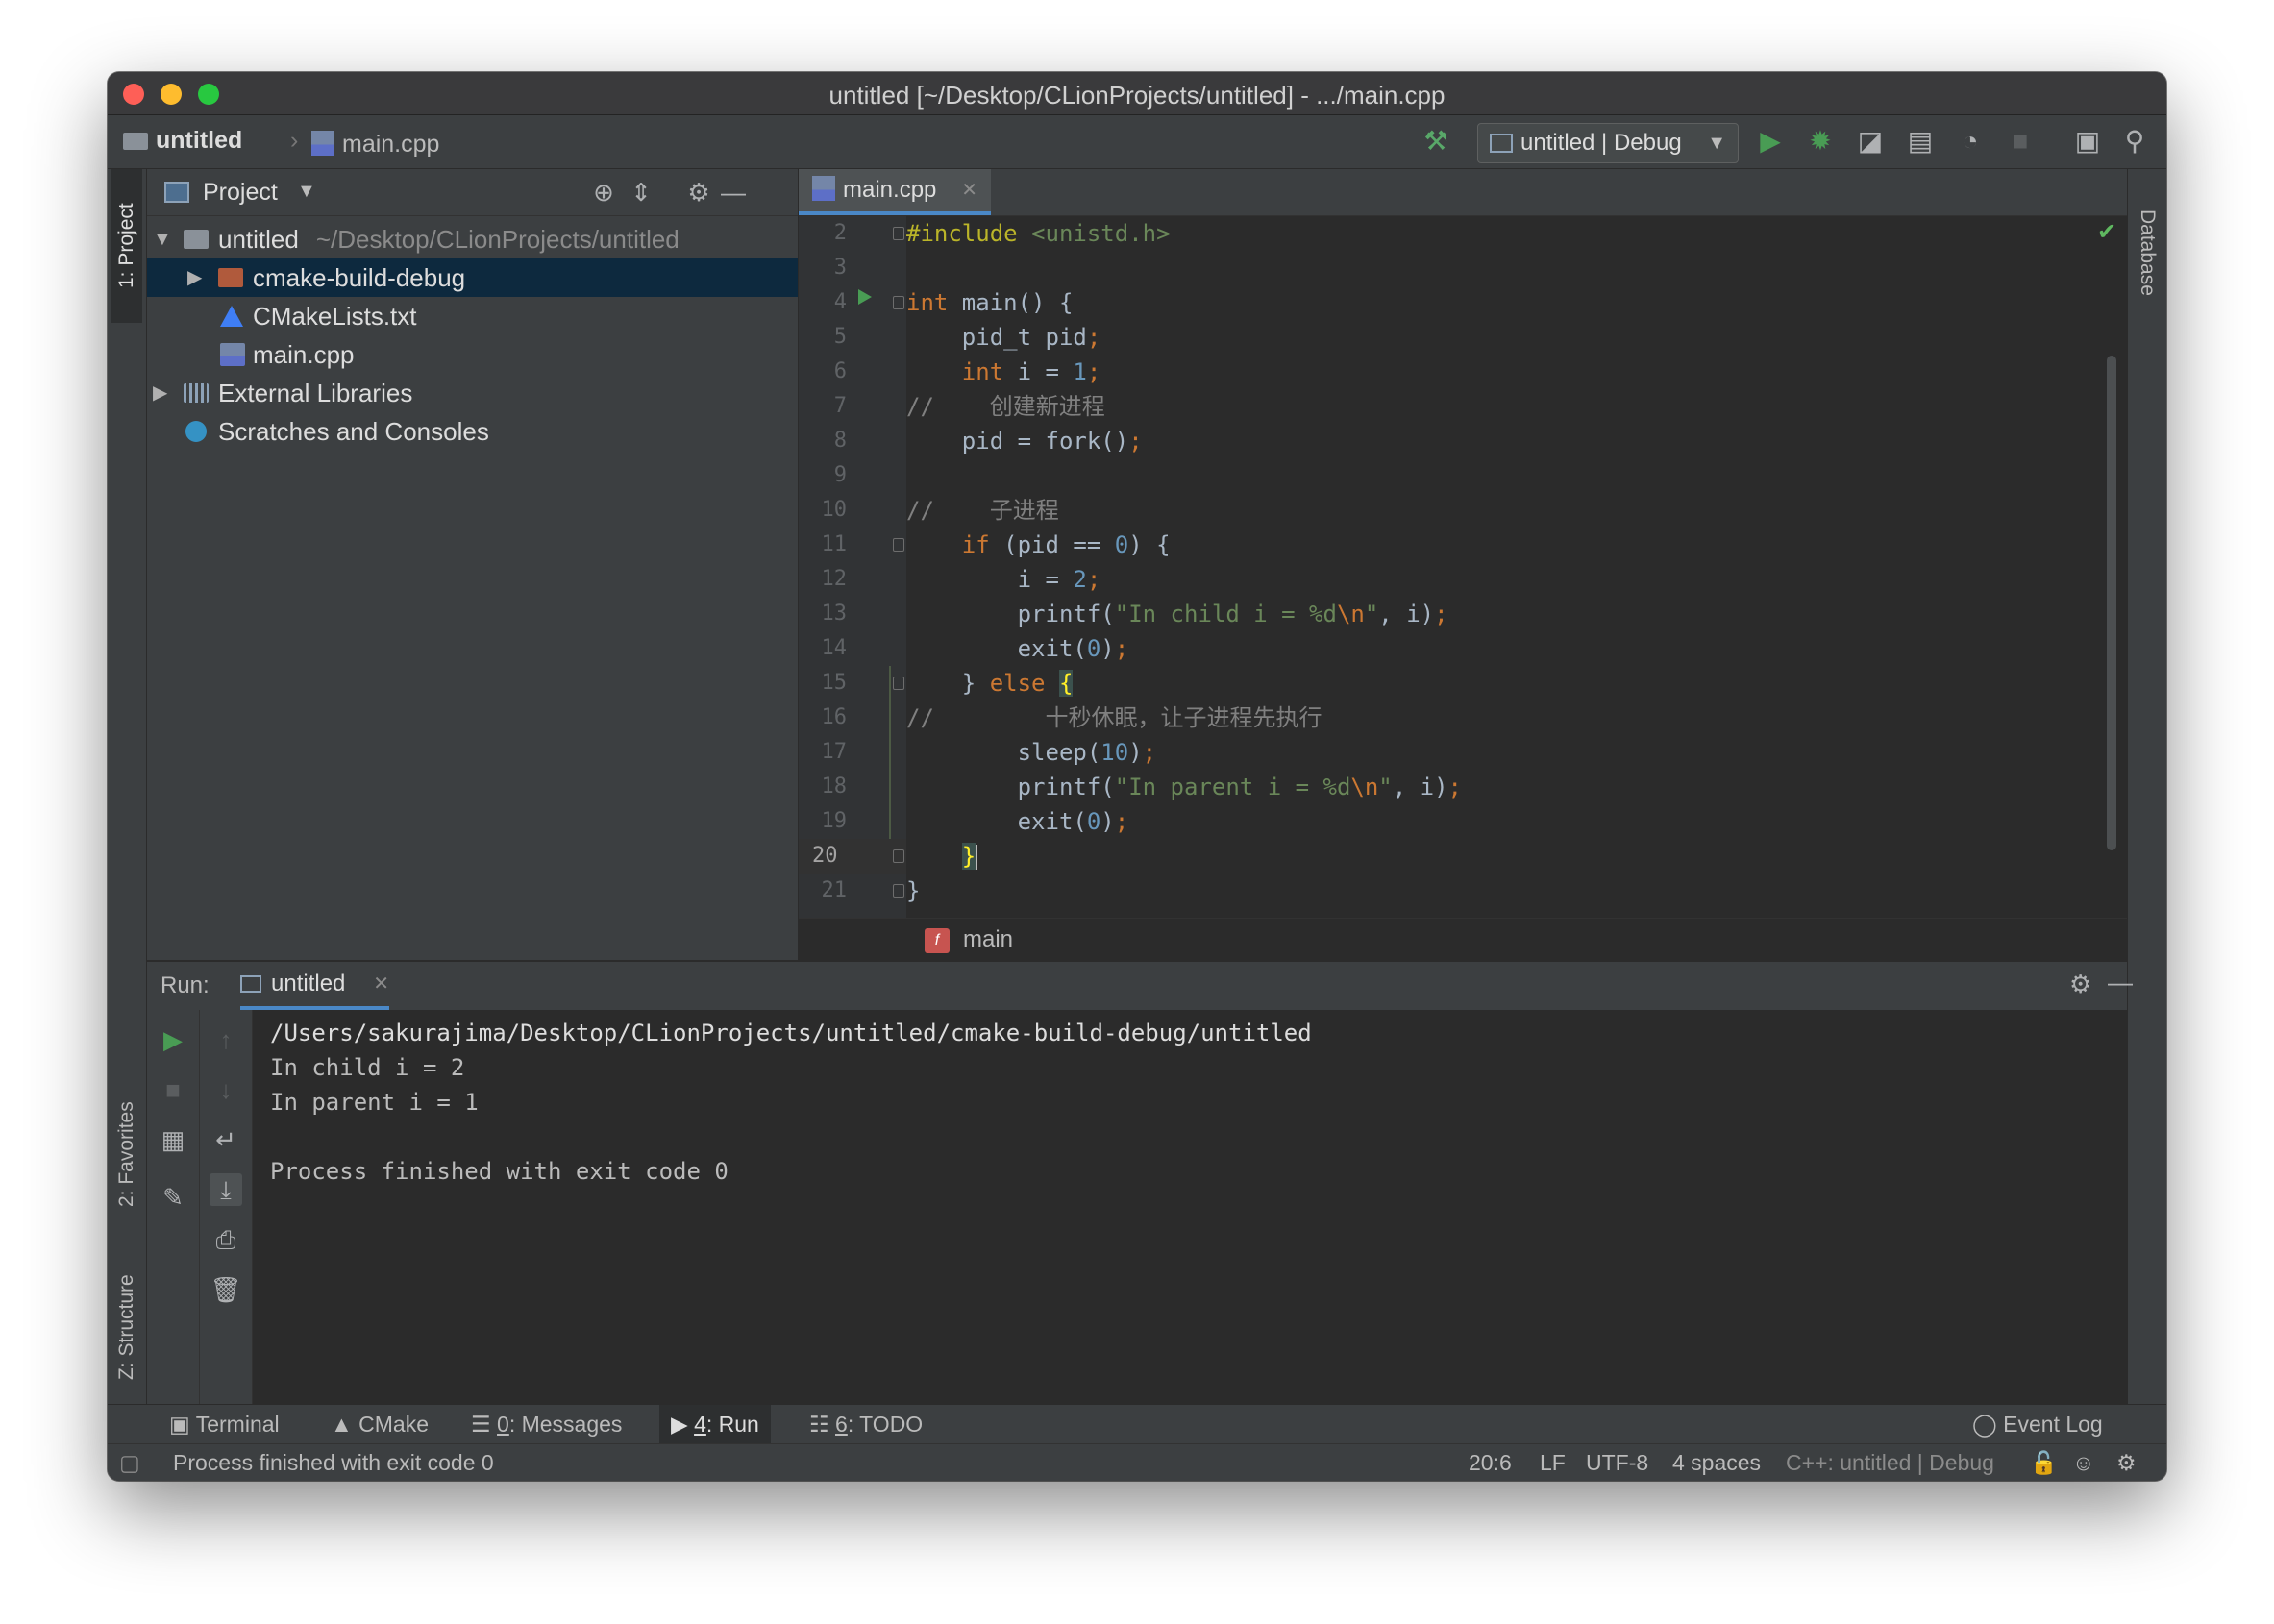 This screenshot has width=2274, height=1624. I want to click on tab-cmake: ▲ CMake, so click(379, 1424).